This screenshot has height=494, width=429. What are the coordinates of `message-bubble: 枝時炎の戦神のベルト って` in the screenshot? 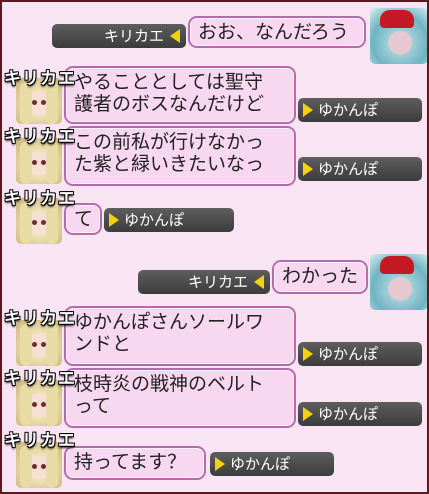 It's located at (180, 398).